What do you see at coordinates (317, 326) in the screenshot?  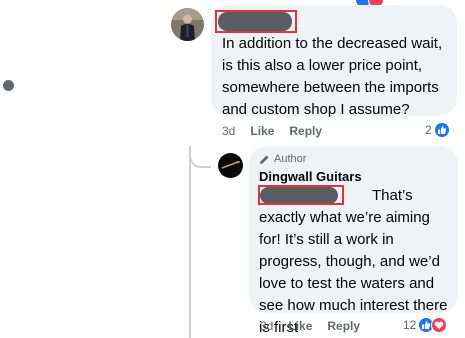 I see `reply-actions: 3d Like Reply` at bounding box center [317, 326].